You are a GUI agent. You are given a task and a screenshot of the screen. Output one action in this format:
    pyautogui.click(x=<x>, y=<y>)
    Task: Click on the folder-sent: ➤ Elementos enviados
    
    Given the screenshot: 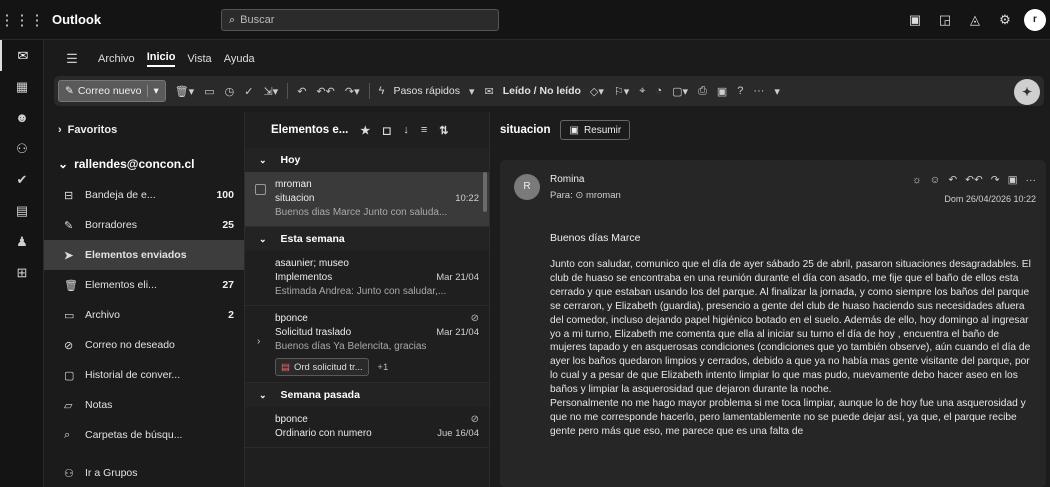 What is the action you would take?
    pyautogui.click(x=144, y=255)
    